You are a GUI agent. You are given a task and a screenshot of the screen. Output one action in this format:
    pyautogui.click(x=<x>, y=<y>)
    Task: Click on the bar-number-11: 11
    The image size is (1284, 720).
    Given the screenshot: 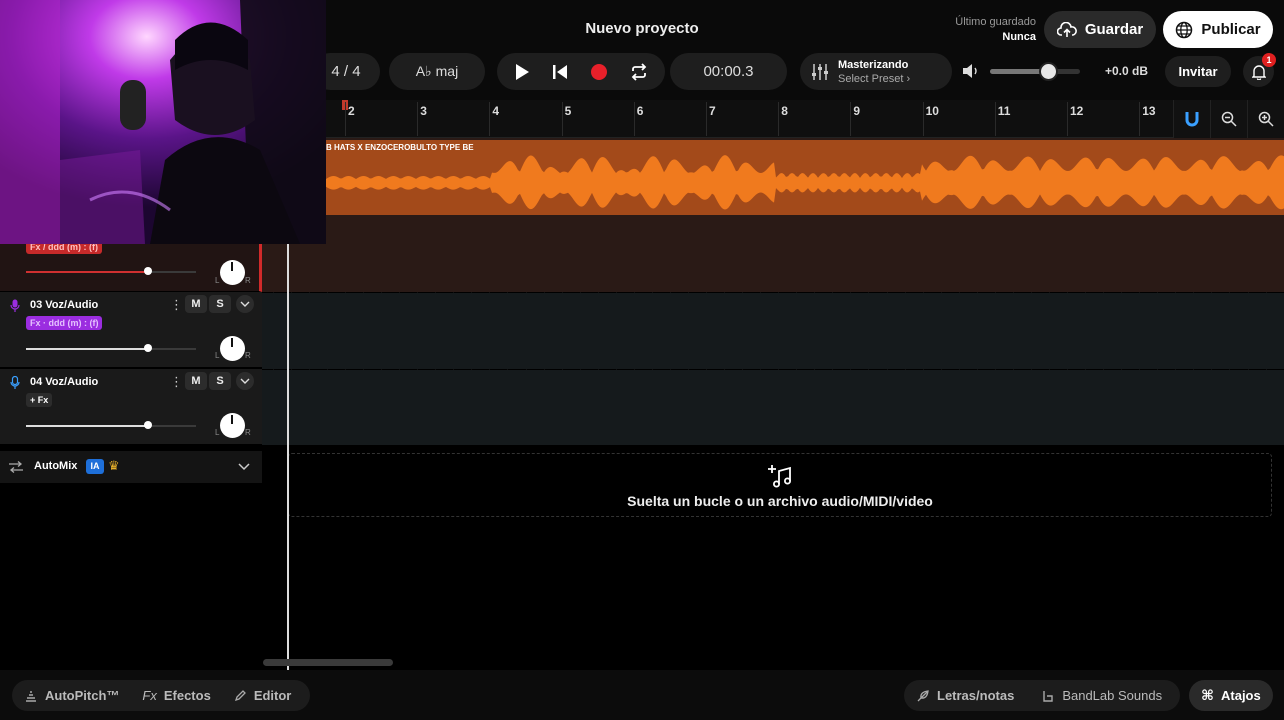 What is the action you would take?
    pyautogui.click(x=1004, y=111)
    